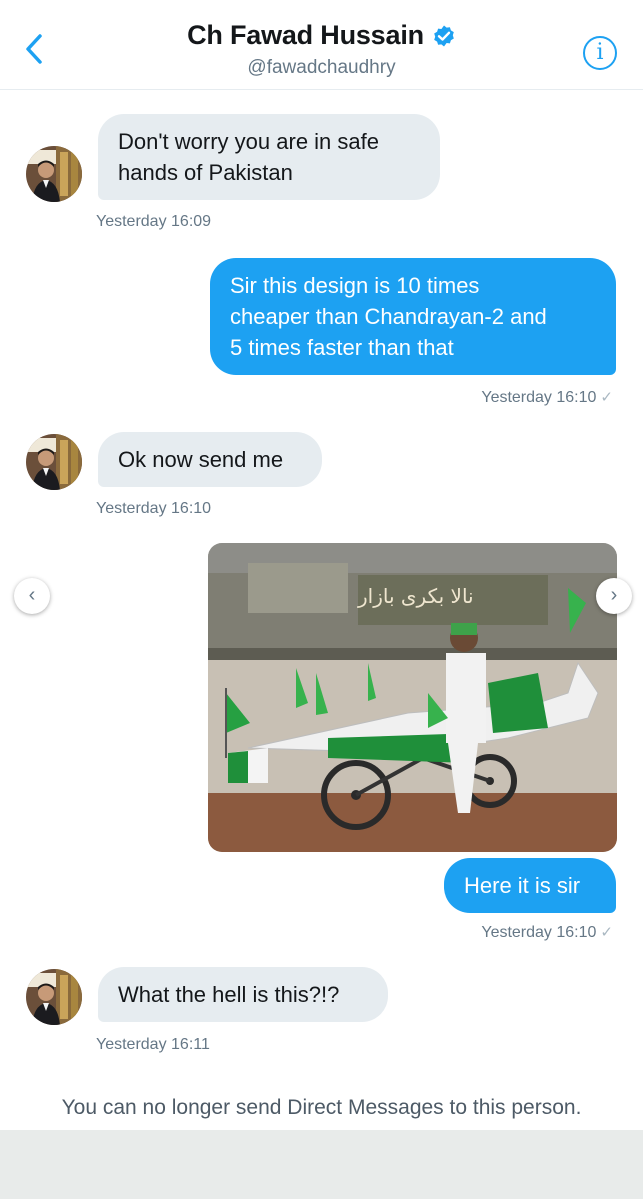 This screenshot has width=643, height=1199. I want to click on carousel-next-button: ›, so click(614, 596).